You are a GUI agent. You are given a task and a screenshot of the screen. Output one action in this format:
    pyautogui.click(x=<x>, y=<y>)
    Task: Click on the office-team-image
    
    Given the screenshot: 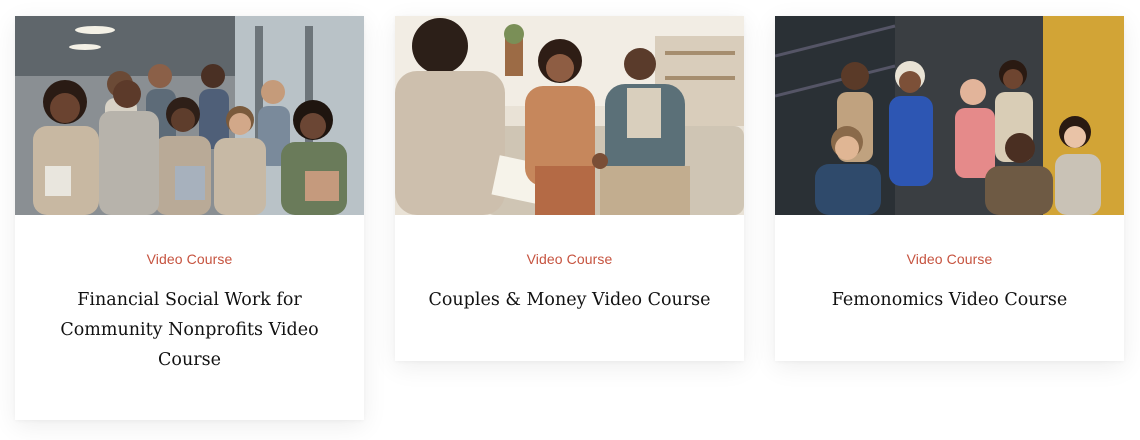 What is the action you would take?
    pyautogui.click(x=189, y=115)
    